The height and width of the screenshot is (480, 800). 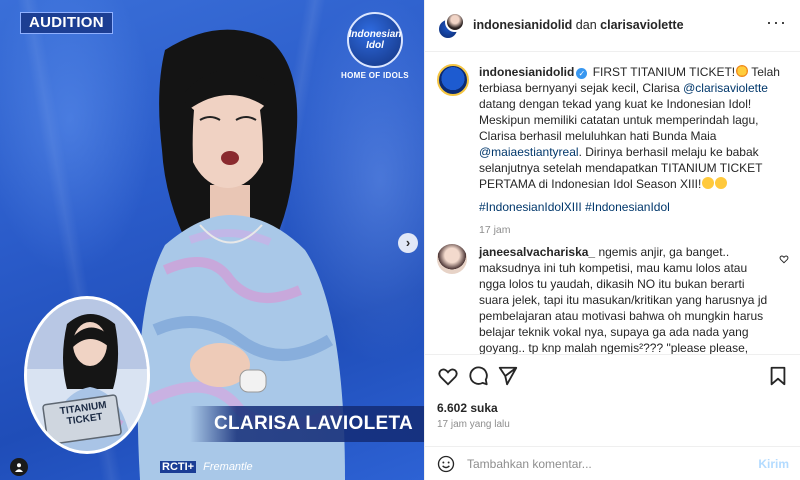 I want to click on fremantle-logo: Fremantle, so click(x=228, y=467).